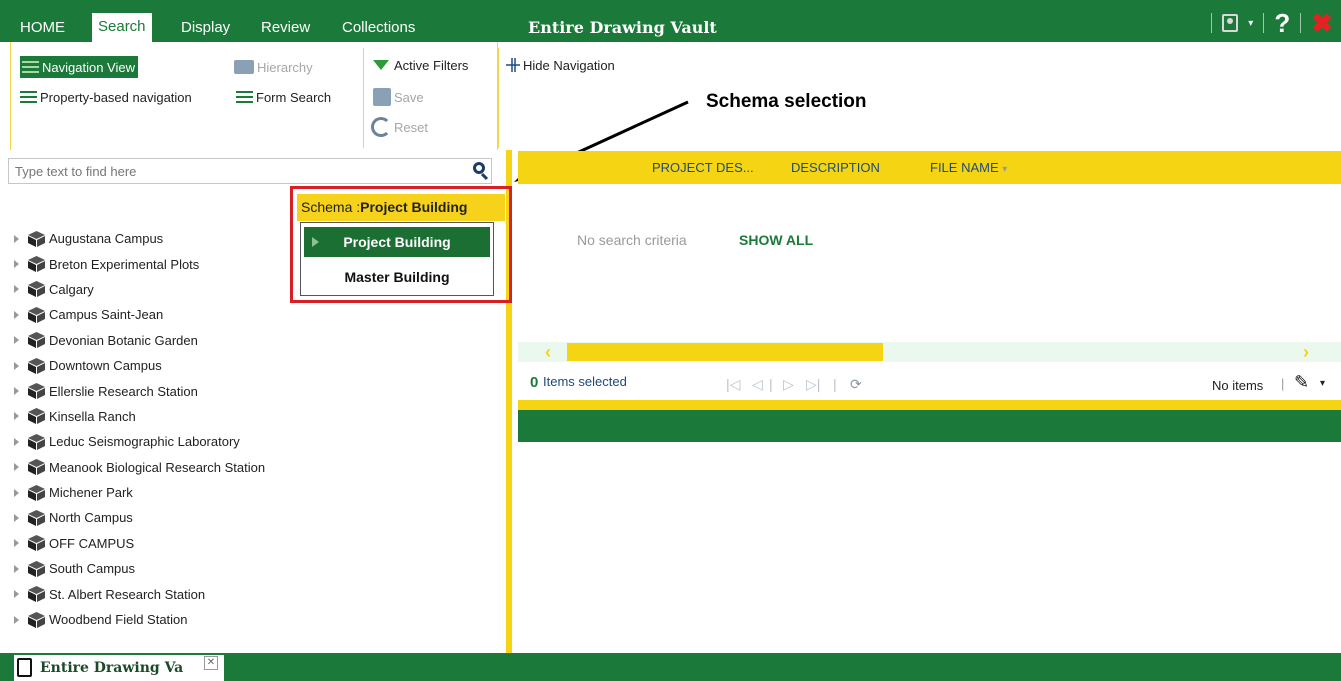 The width and height of the screenshot is (1341, 681). I want to click on dropdown-icon: ▾, so click(1250, 23).